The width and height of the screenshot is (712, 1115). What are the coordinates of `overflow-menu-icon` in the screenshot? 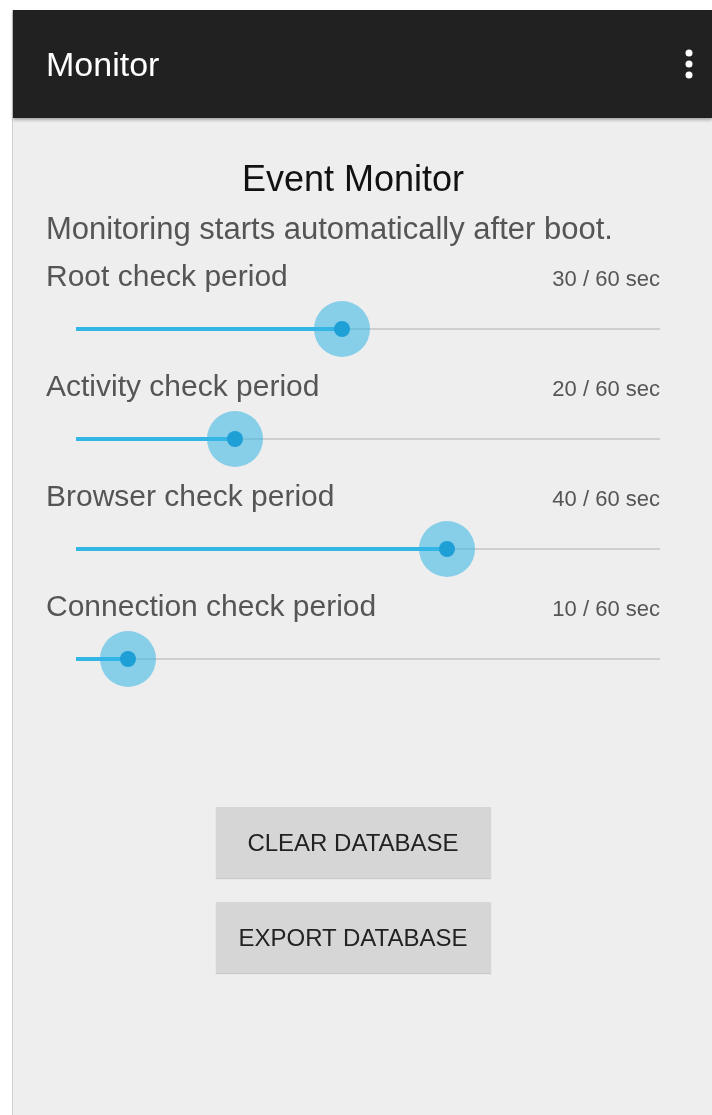 It's located at (689, 64).